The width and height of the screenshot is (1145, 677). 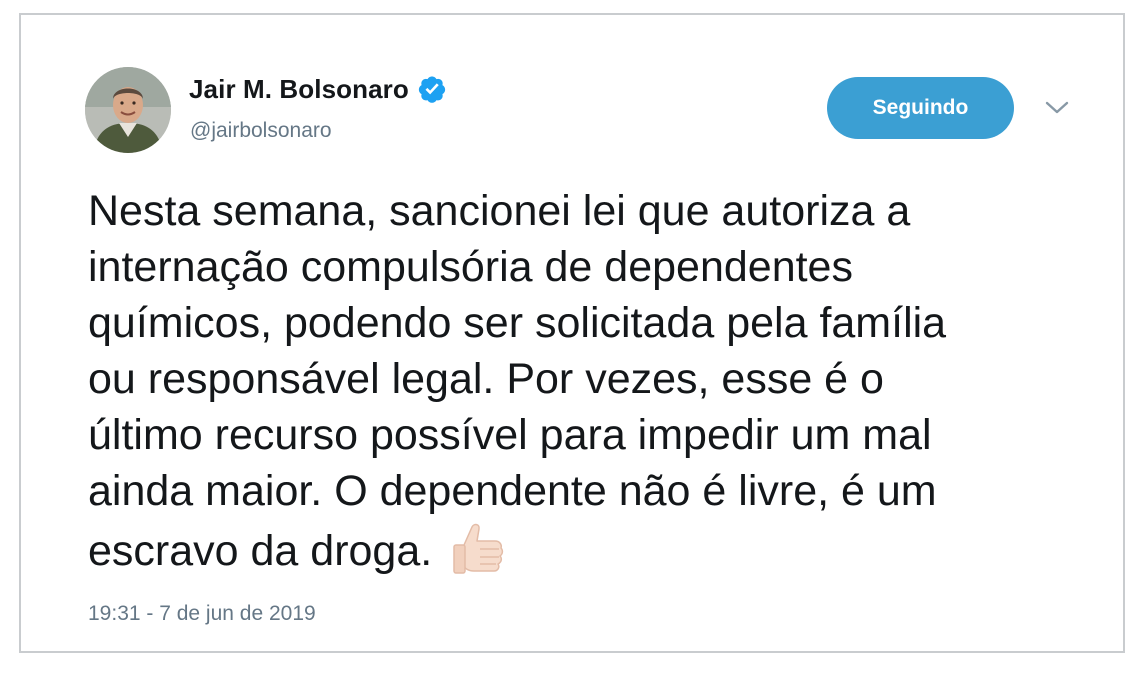 What do you see at coordinates (260, 551) in the screenshot?
I see `tweet-text-line: escravo da droga.` at bounding box center [260, 551].